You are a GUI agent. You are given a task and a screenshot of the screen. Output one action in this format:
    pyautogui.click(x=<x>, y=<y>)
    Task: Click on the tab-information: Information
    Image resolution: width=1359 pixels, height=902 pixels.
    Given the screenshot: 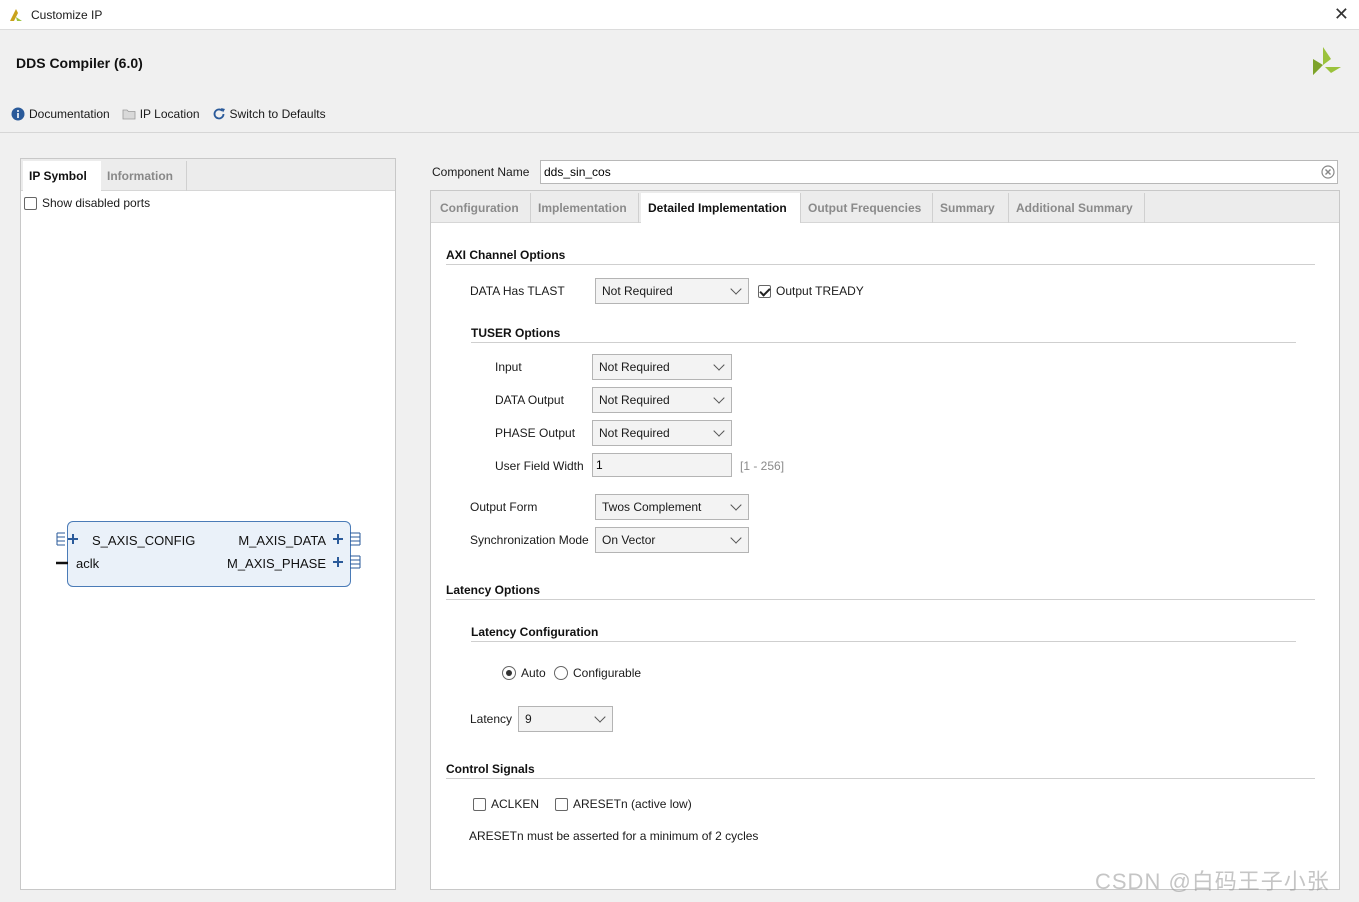 What is the action you would take?
    pyautogui.click(x=144, y=176)
    